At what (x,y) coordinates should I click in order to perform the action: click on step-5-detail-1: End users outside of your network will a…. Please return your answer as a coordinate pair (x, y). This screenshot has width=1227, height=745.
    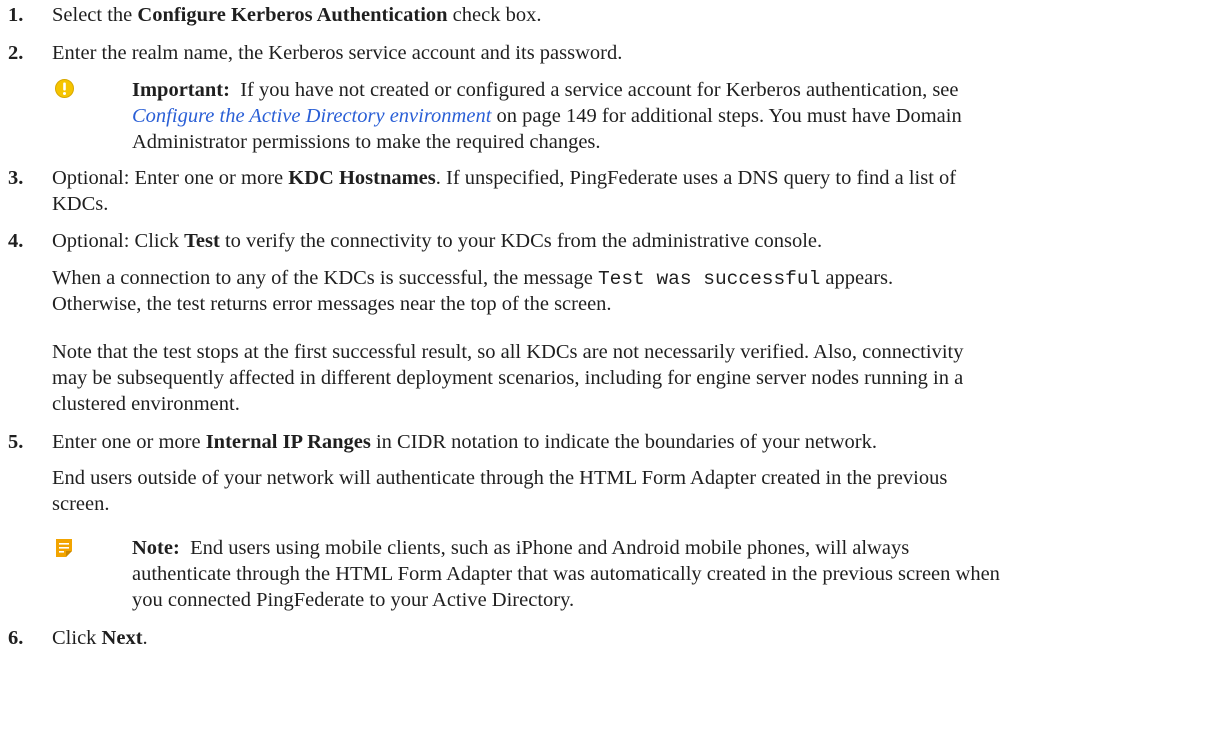
    Looking at the image, I should click on (500, 478).